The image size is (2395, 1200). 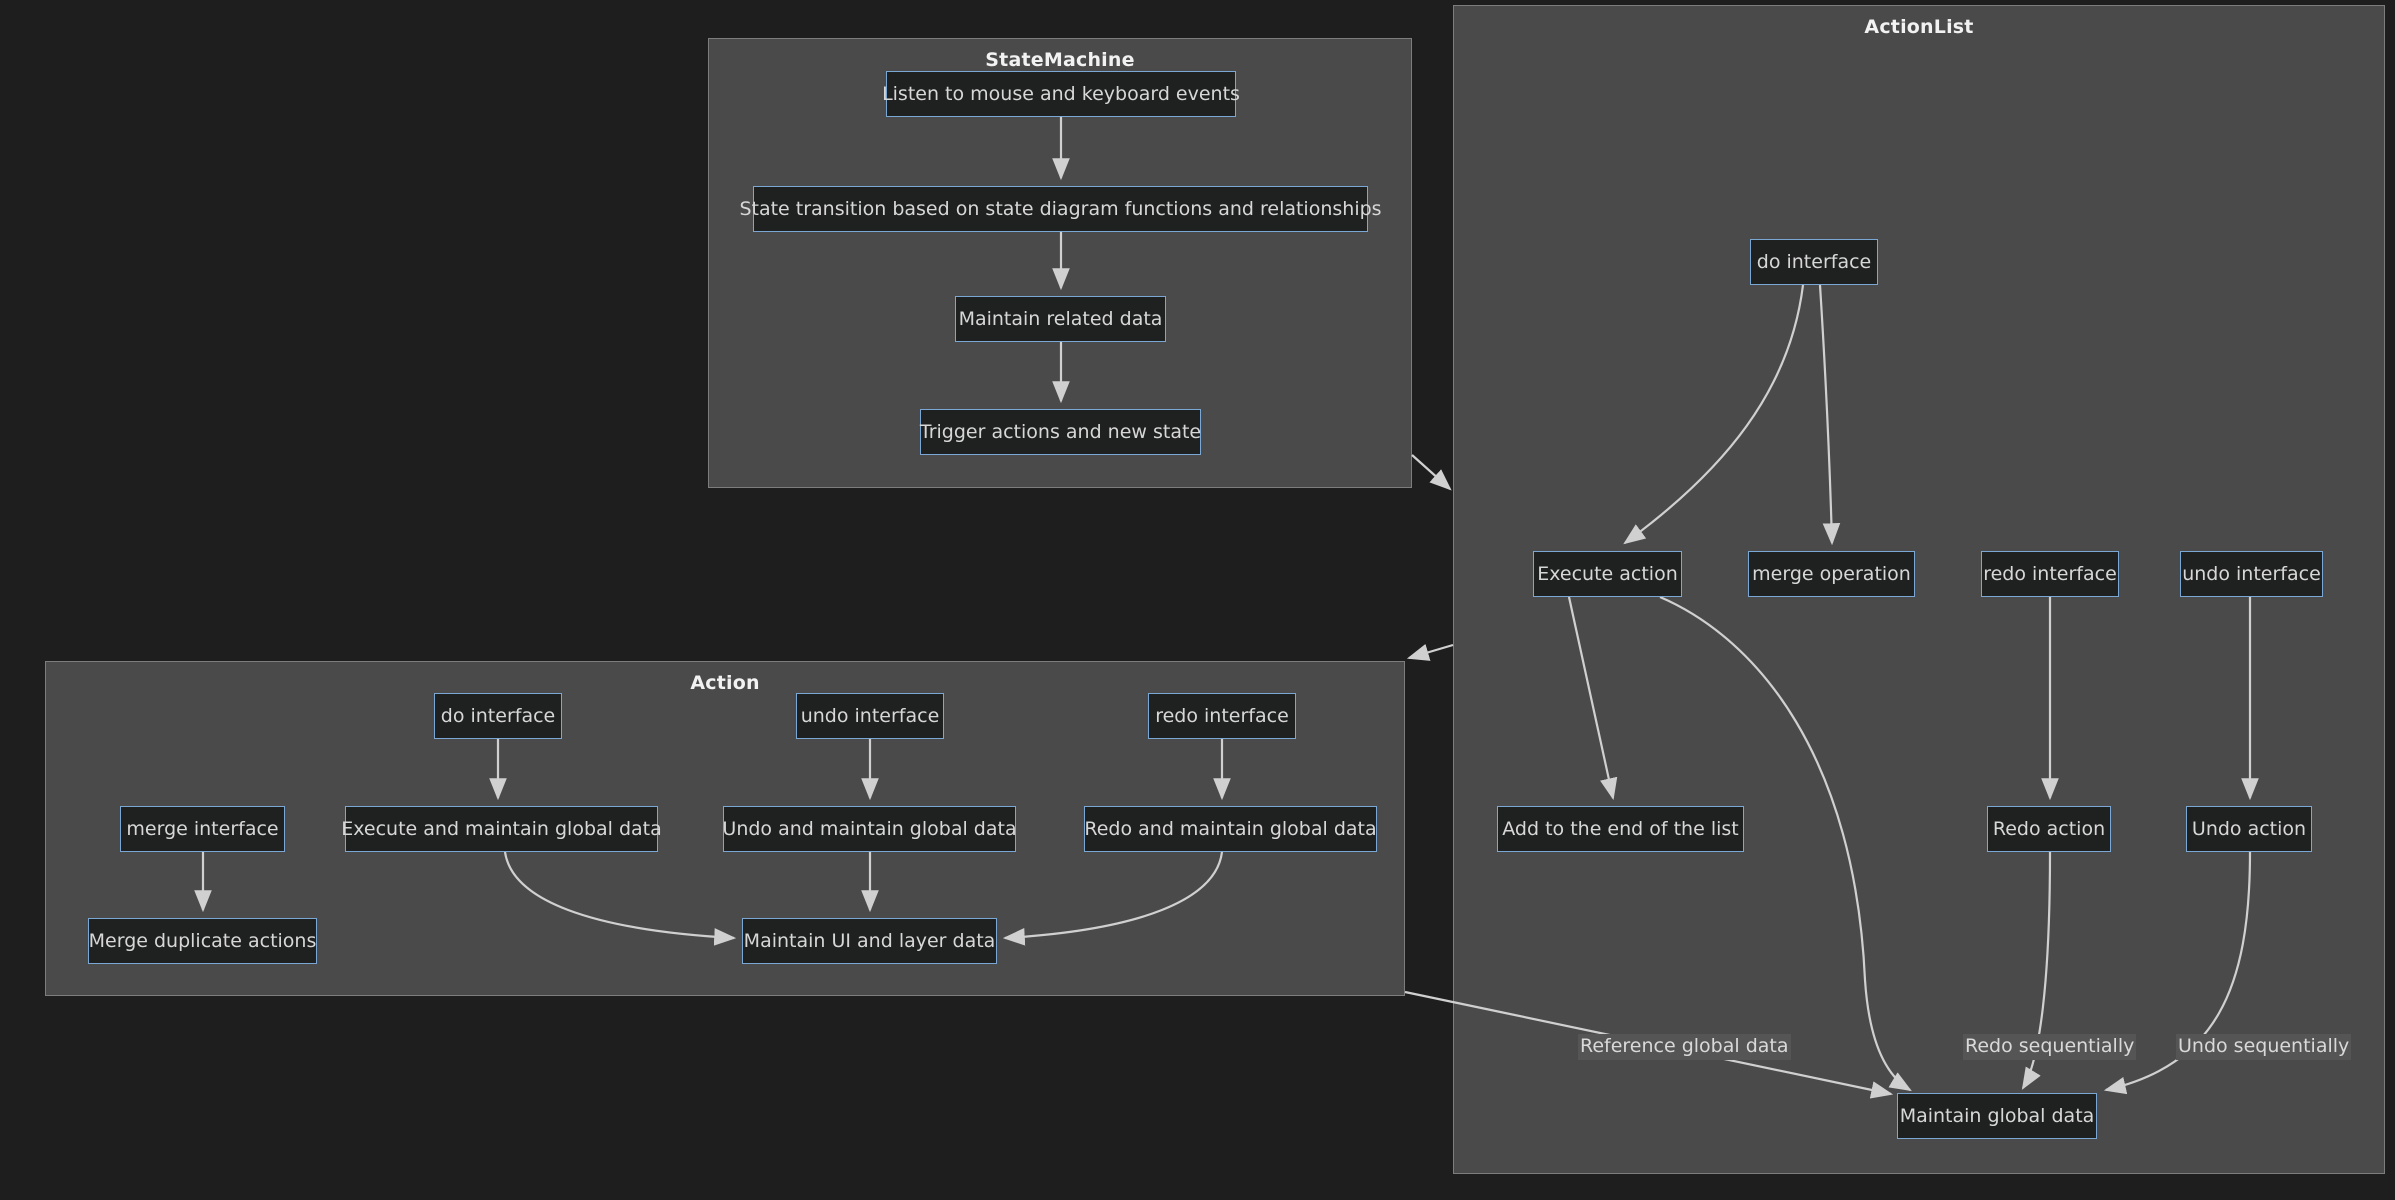 I want to click on node-label: Undo action, so click(x=2249, y=829).